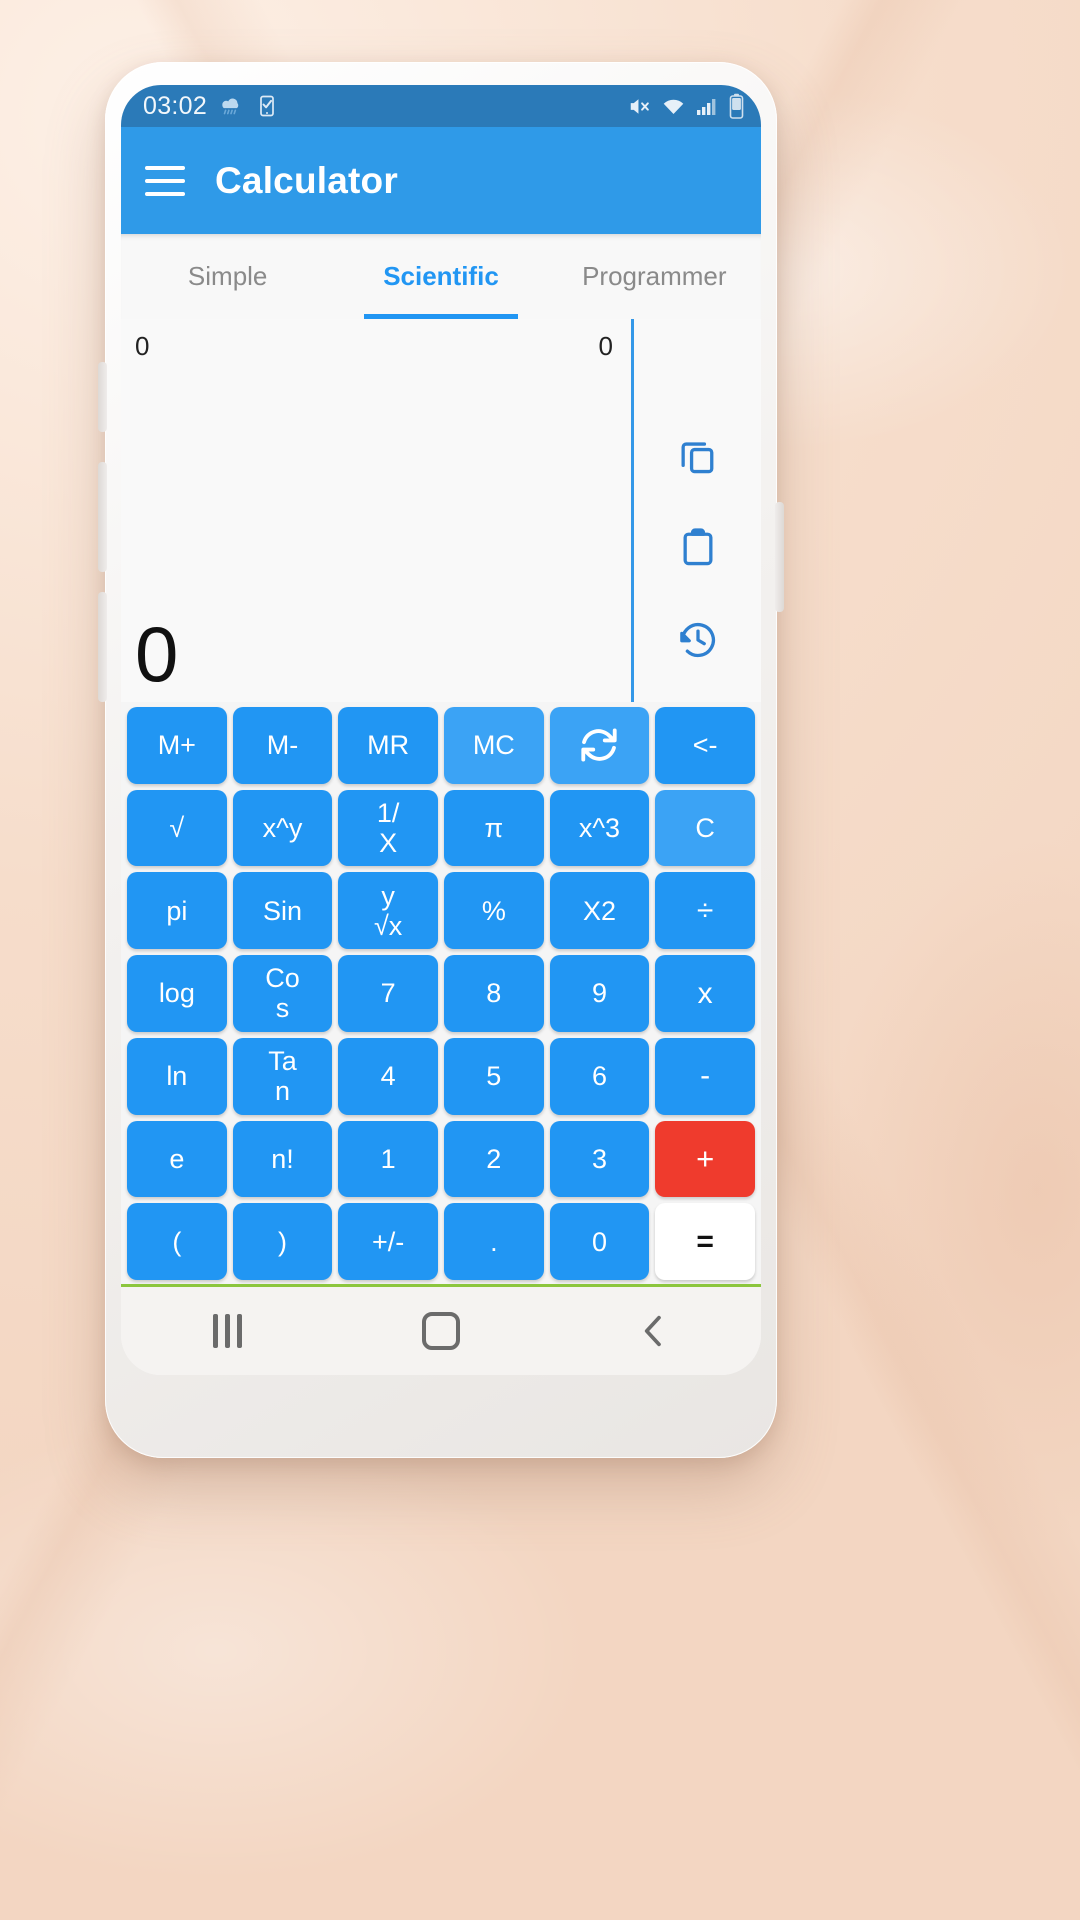 The width and height of the screenshot is (1080, 1920). What do you see at coordinates (654, 276) in the screenshot?
I see `tab-programmer: Programmer` at bounding box center [654, 276].